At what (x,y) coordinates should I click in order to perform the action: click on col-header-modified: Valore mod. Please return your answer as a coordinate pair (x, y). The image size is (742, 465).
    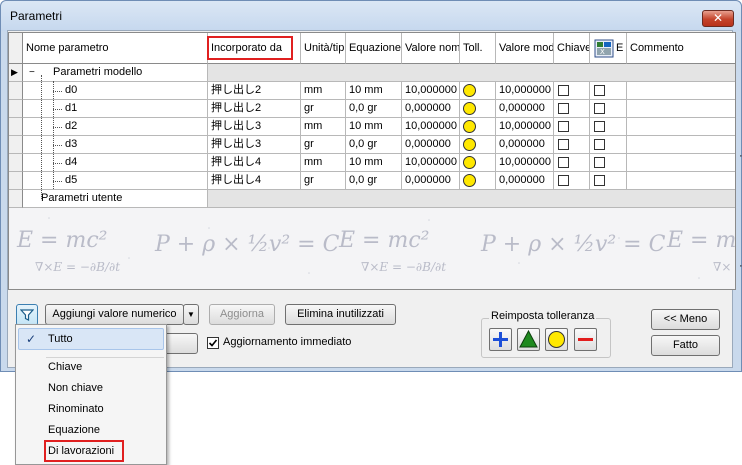
    Looking at the image, I should click on (525, 48).